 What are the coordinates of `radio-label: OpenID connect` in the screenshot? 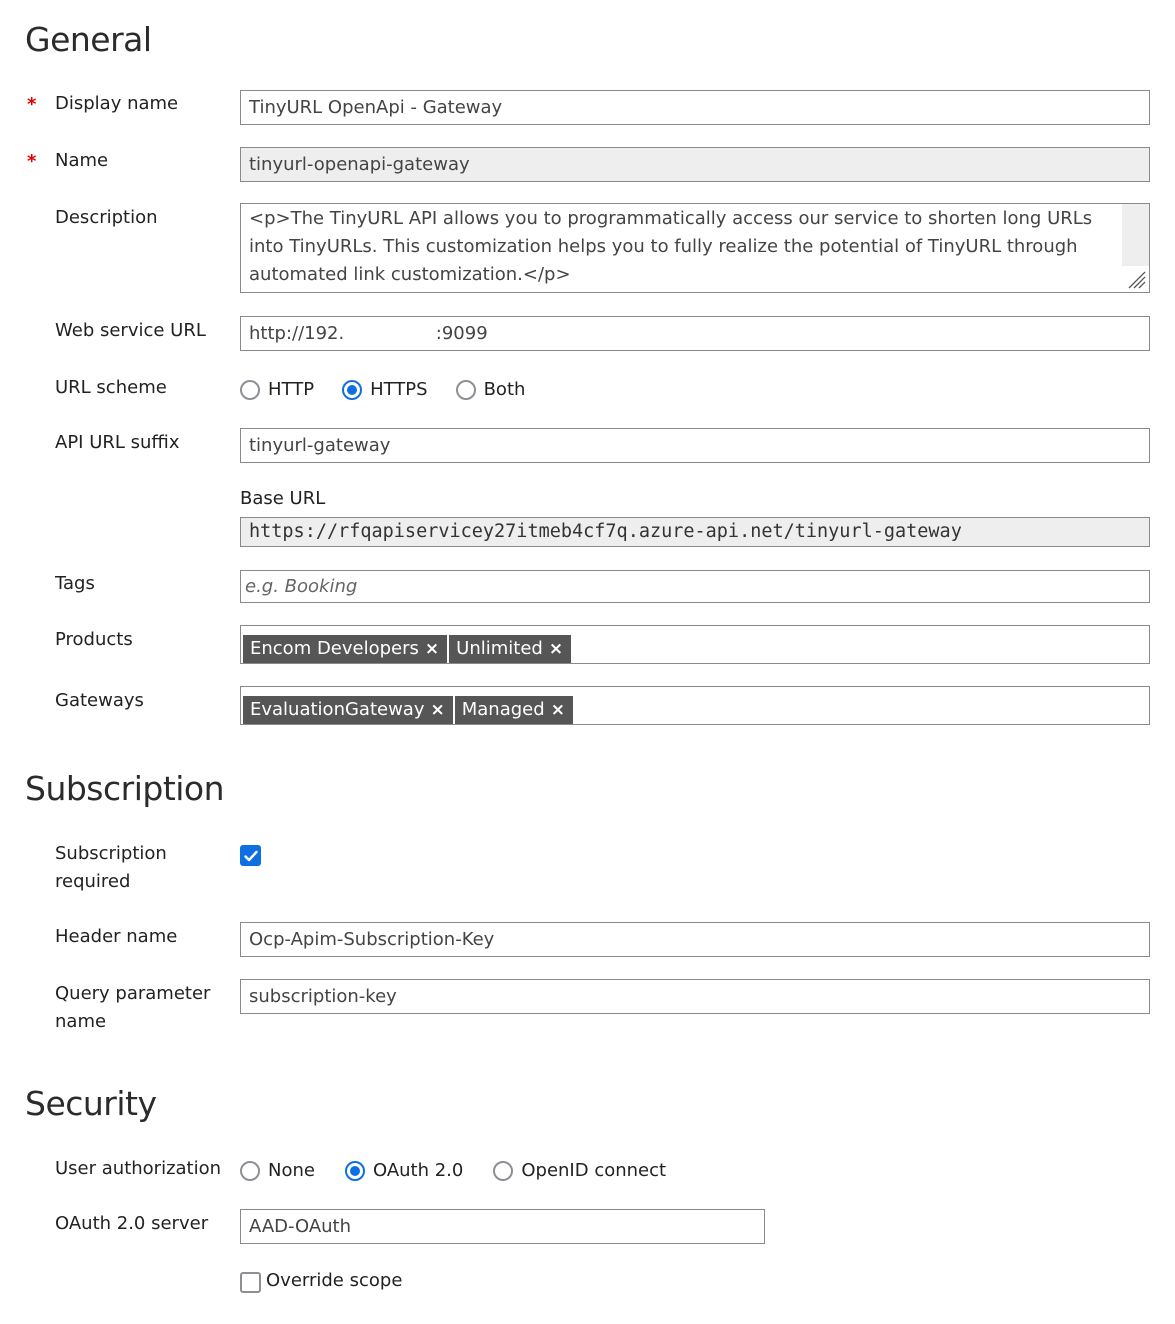 It's located at (594, 1170).